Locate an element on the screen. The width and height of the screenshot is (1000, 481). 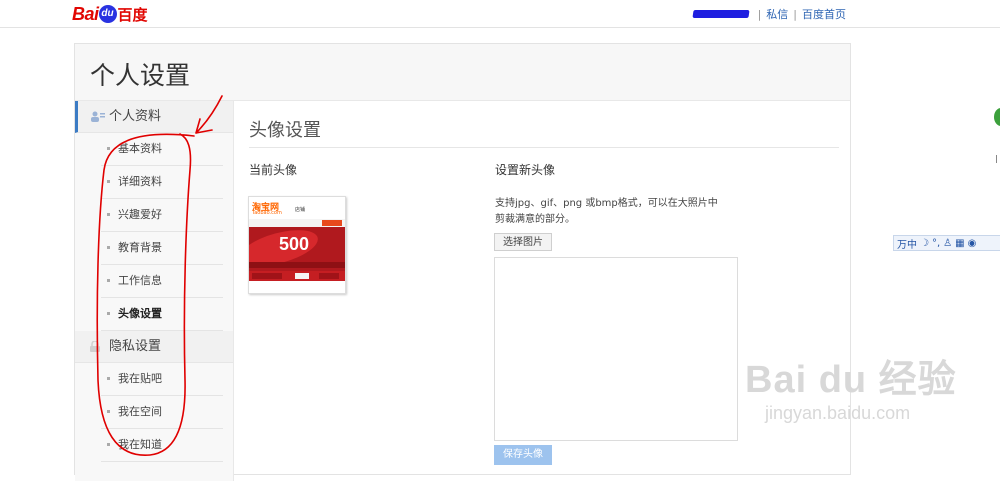
choose-image-button: 选择图片 is located at coordinates (523, 242).